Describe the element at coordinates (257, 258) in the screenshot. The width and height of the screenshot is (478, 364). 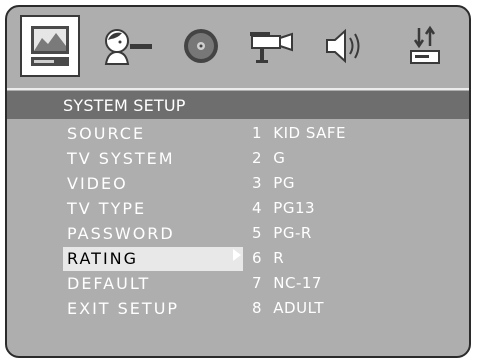
I see `option-number: 6` at that location.